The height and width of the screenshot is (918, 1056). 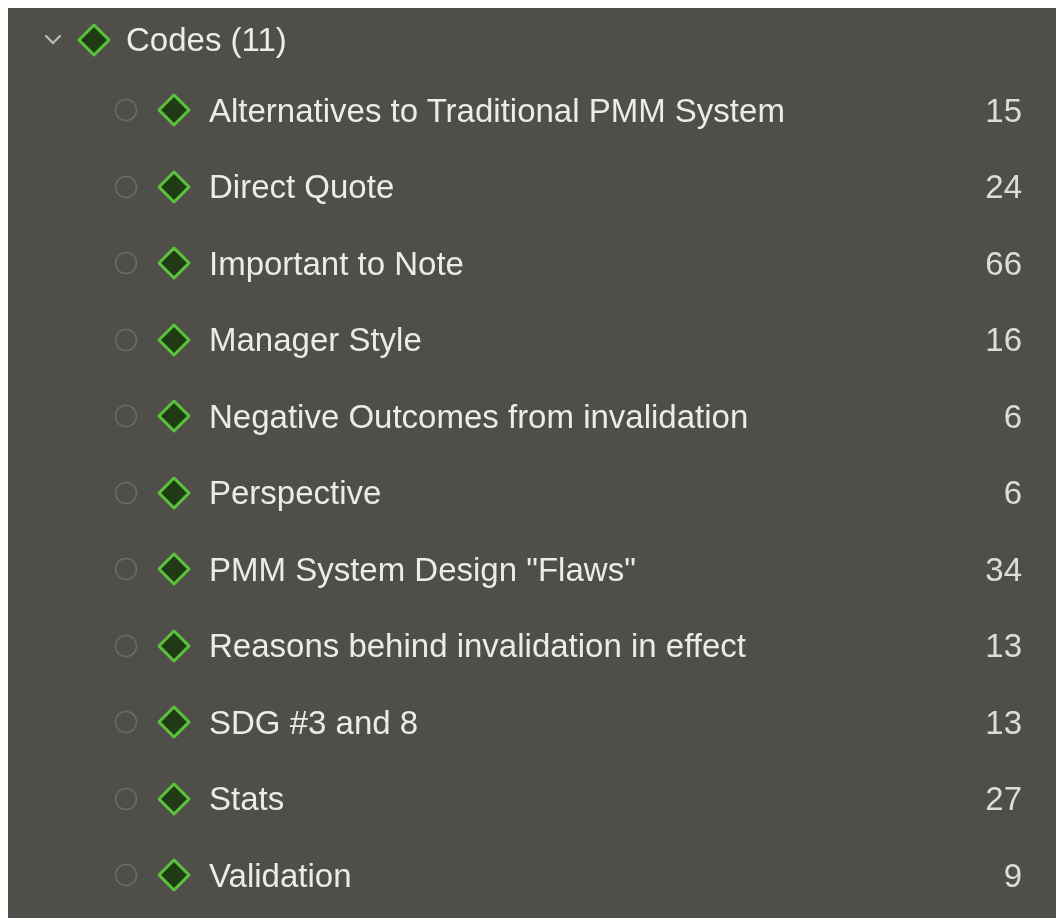 I want to click on code-label: Perspective, so click(x=606, y=493).